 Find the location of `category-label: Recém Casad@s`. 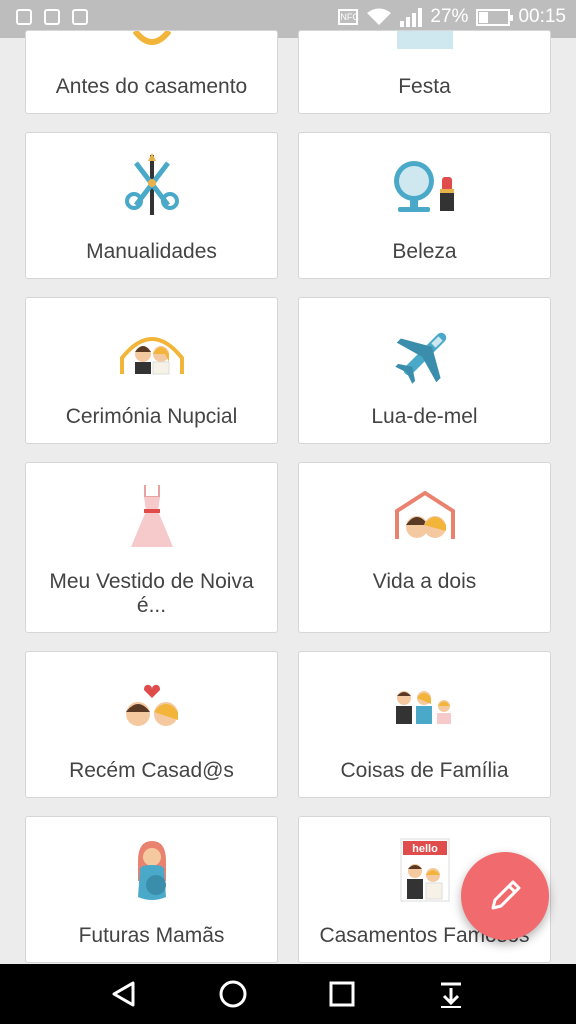

category-label: Recém Casad@s is located at coordinates (151, 770).